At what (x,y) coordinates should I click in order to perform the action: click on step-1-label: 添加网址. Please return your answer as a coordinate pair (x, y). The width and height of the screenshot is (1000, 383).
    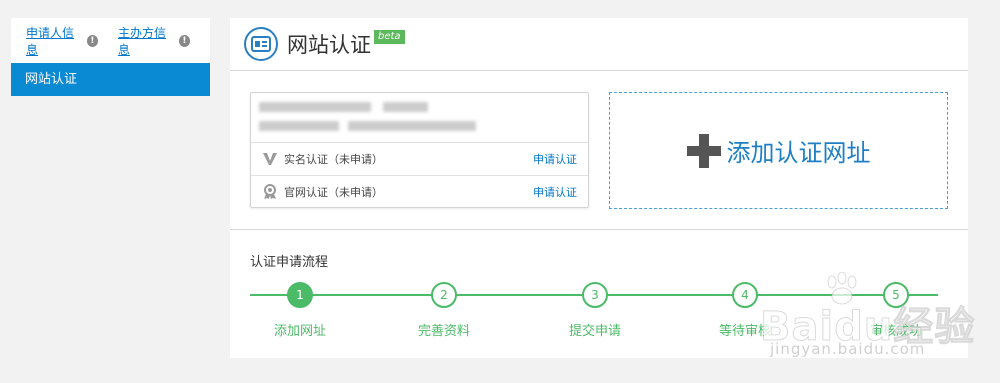
    Looking at the image, I should click on (299, 331).